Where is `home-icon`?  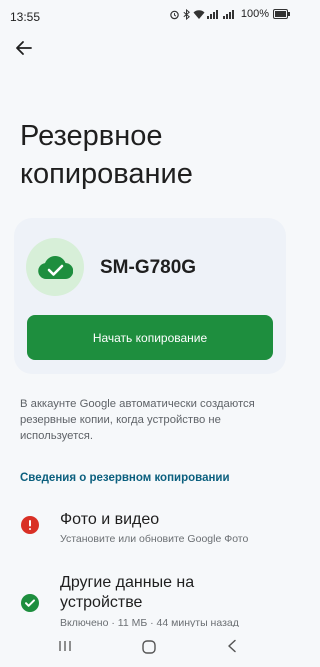
home-icon is located at coordinates (149, 647).